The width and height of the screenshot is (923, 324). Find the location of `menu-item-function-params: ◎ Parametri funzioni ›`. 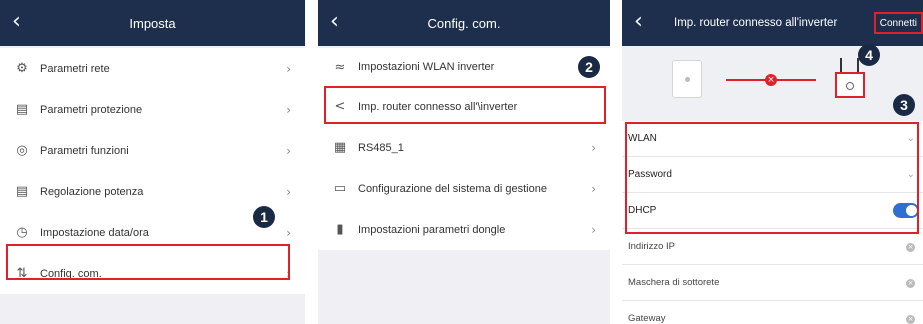

menu-item-function-params: ◎ Parametri funzioni › is located at coordinates (152, 150).